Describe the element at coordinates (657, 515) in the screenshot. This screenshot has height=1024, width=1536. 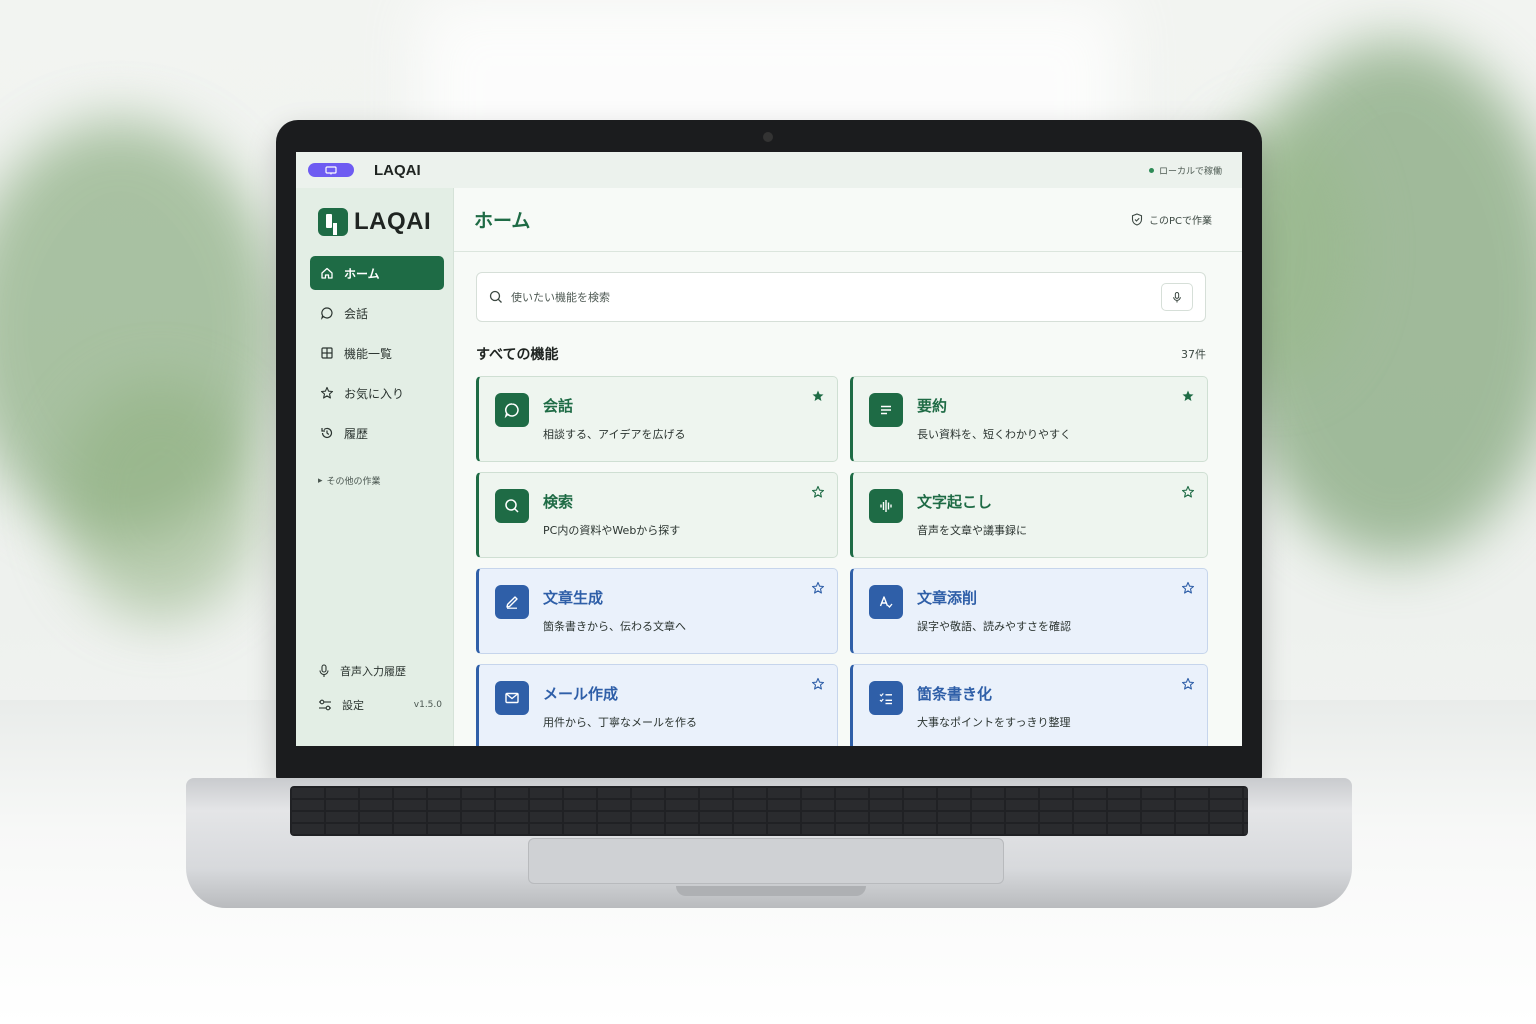
I see `feature-card-search: 検索 PC内の資料やWebから探す` at that location.